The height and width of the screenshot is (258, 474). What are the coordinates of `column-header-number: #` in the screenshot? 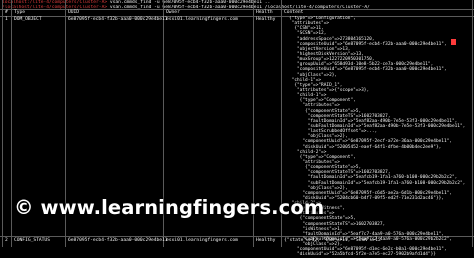 It's located at (6, 12).